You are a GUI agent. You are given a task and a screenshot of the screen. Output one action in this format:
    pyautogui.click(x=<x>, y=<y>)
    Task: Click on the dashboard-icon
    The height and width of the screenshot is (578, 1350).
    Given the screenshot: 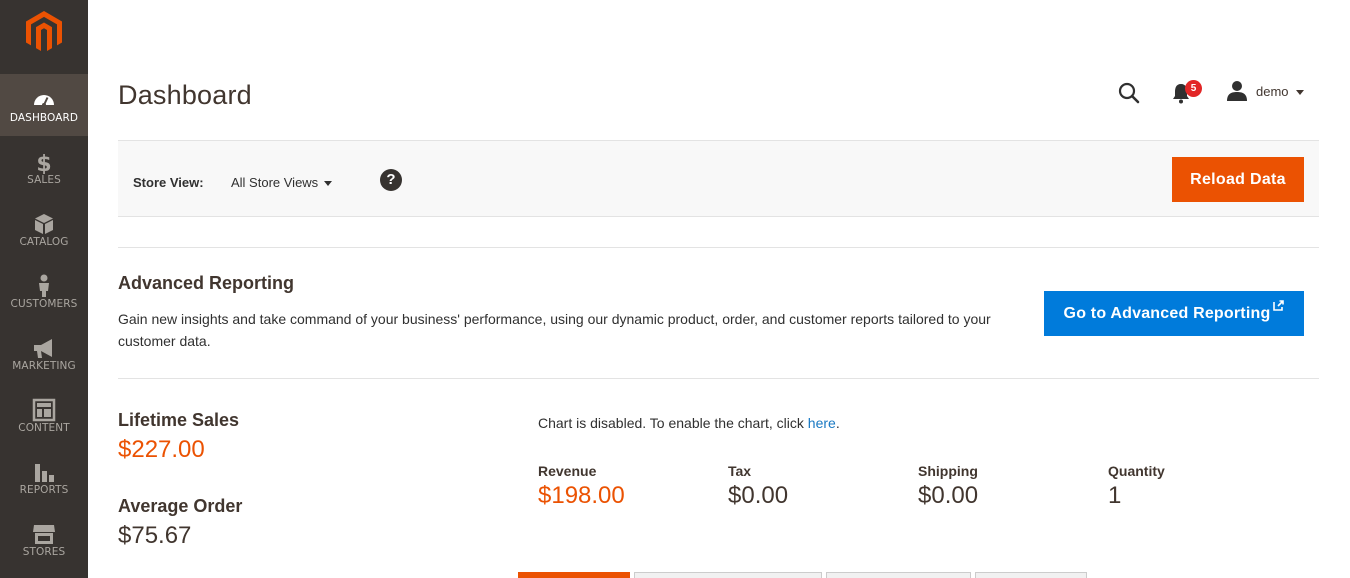 What is the action you would take?
    pyautogui.click(x=44, y=101)
    